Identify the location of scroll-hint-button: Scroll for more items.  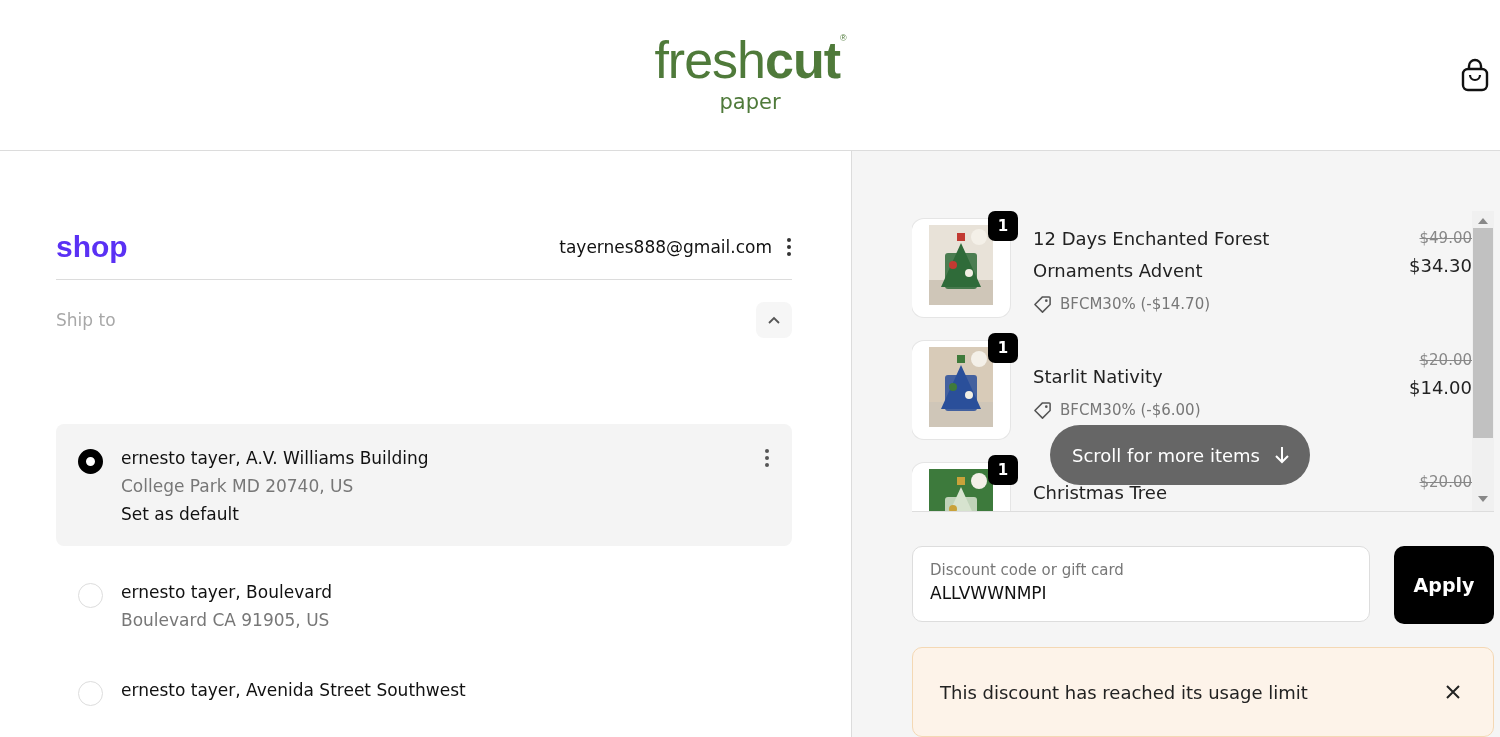
(1180, 455).